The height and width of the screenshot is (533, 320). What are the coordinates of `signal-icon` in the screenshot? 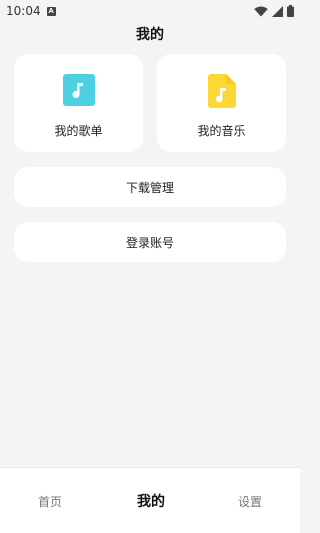 It's located at (277, 11).